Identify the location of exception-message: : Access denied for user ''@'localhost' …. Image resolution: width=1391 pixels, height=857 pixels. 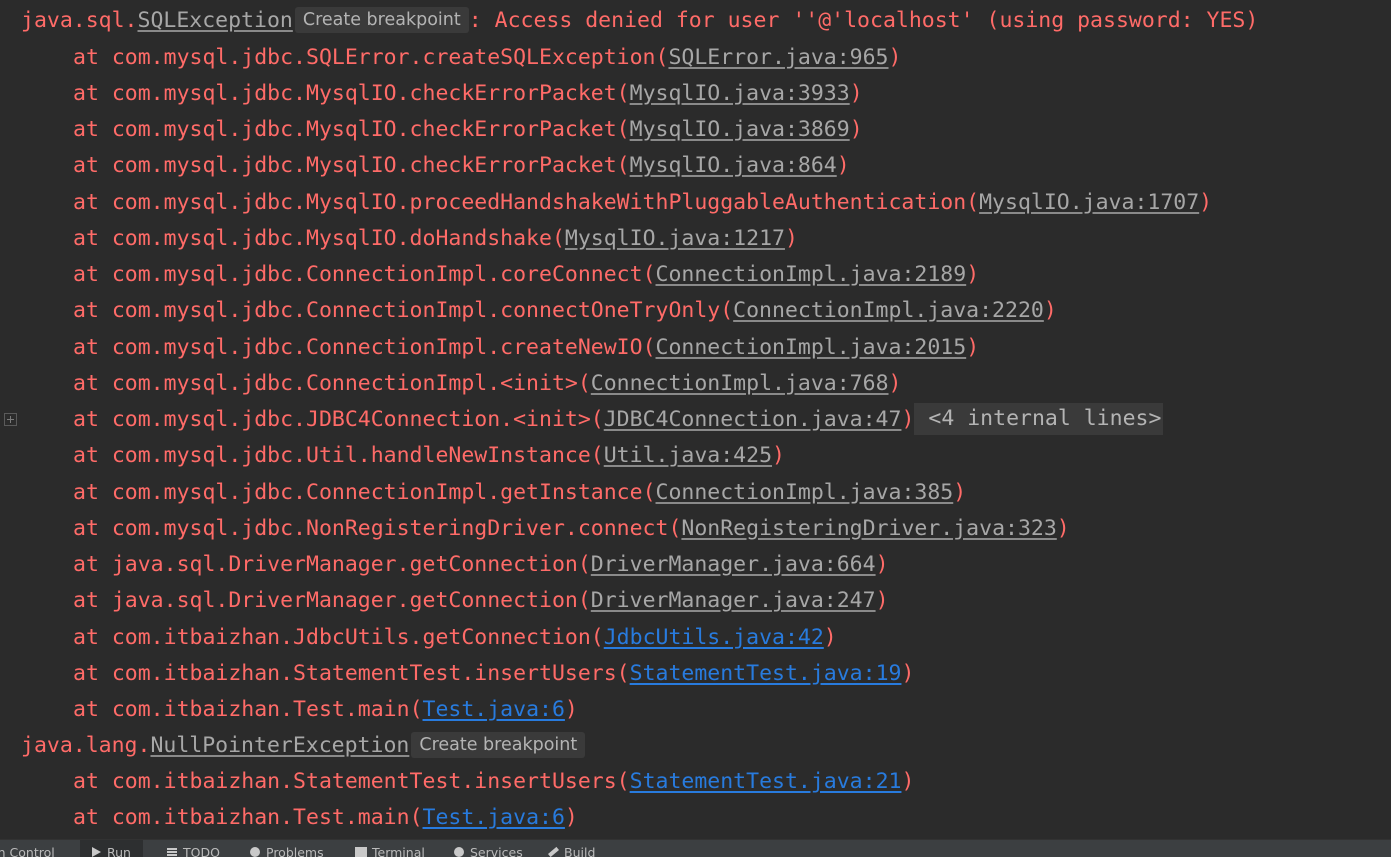
(863, 20).